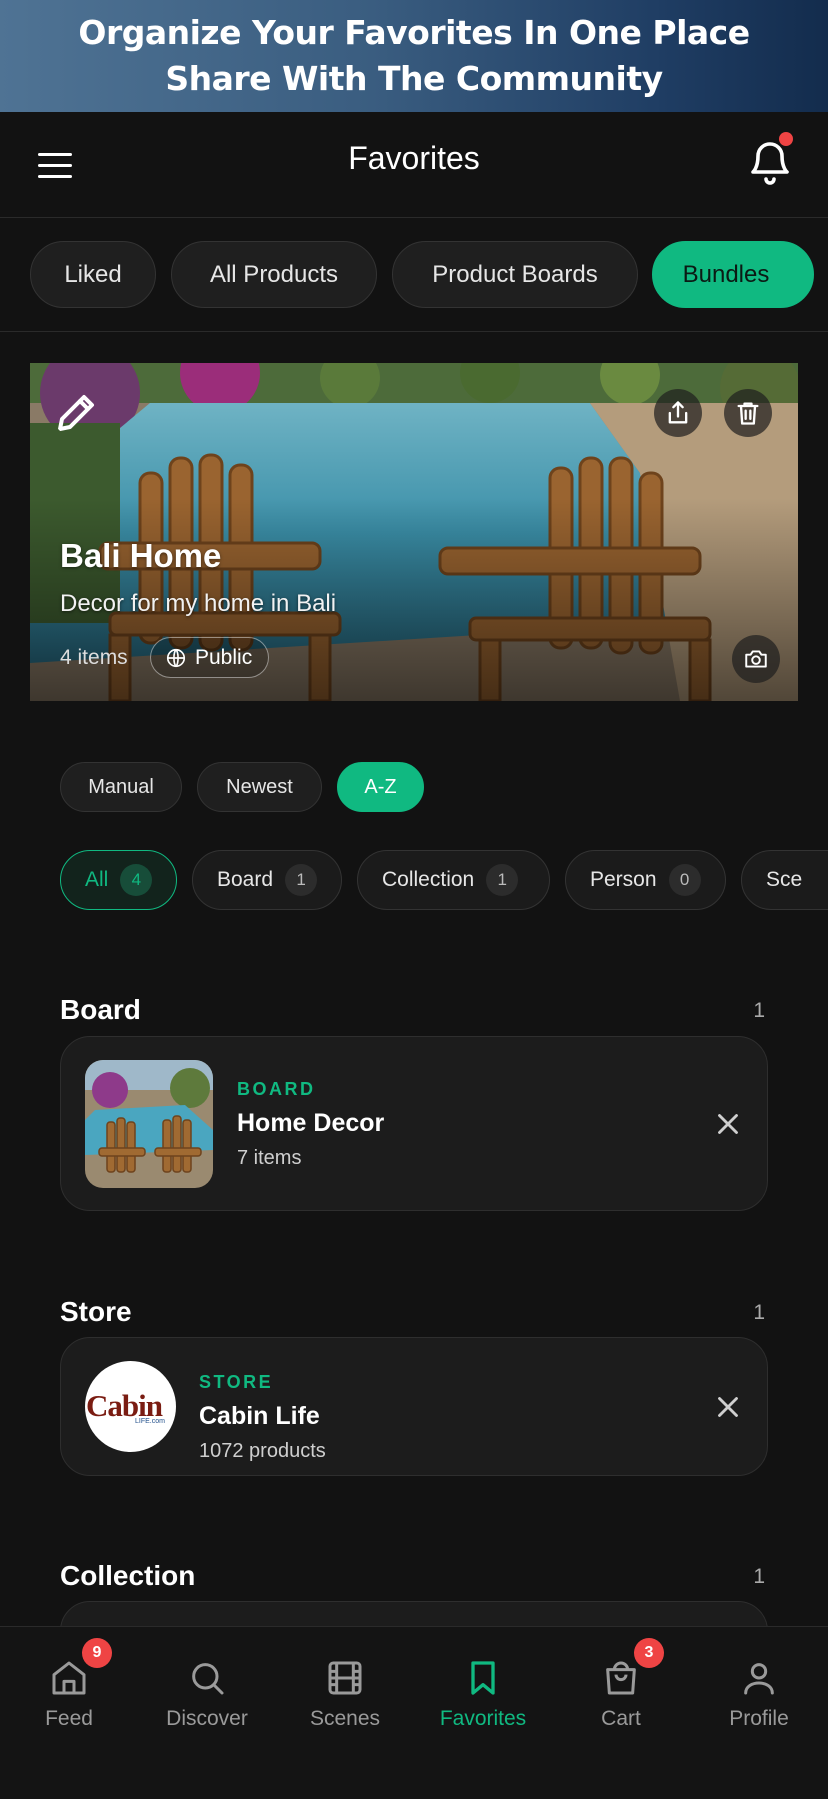 This screenshot has width=828, height=1799. I want to click on filter-label: Collection, so click(428, 879).